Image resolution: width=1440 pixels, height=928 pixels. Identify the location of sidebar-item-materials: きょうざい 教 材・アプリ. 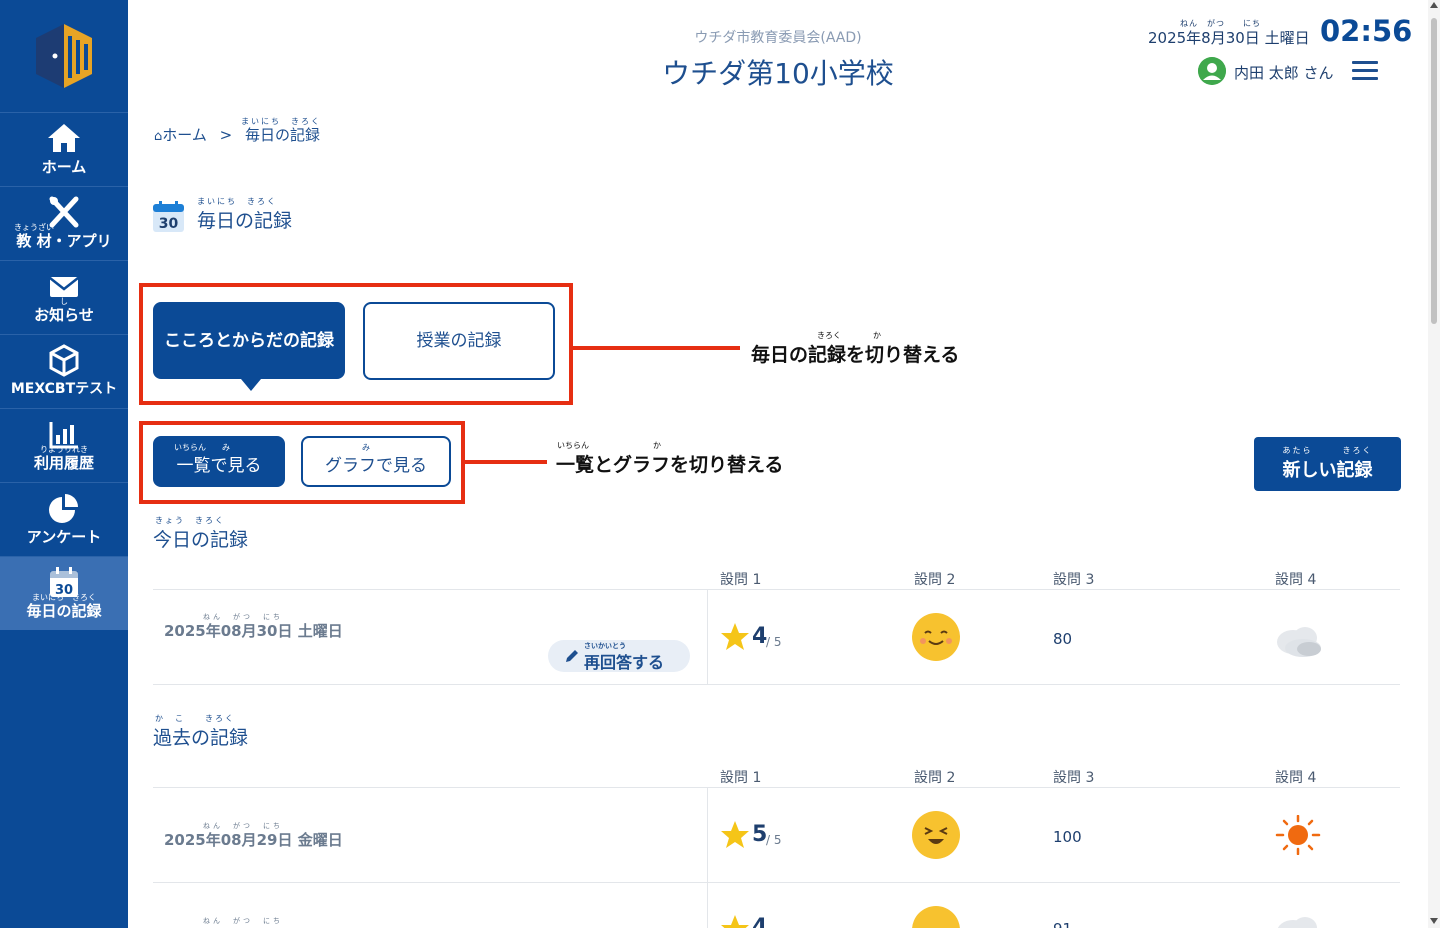
(64, 223).